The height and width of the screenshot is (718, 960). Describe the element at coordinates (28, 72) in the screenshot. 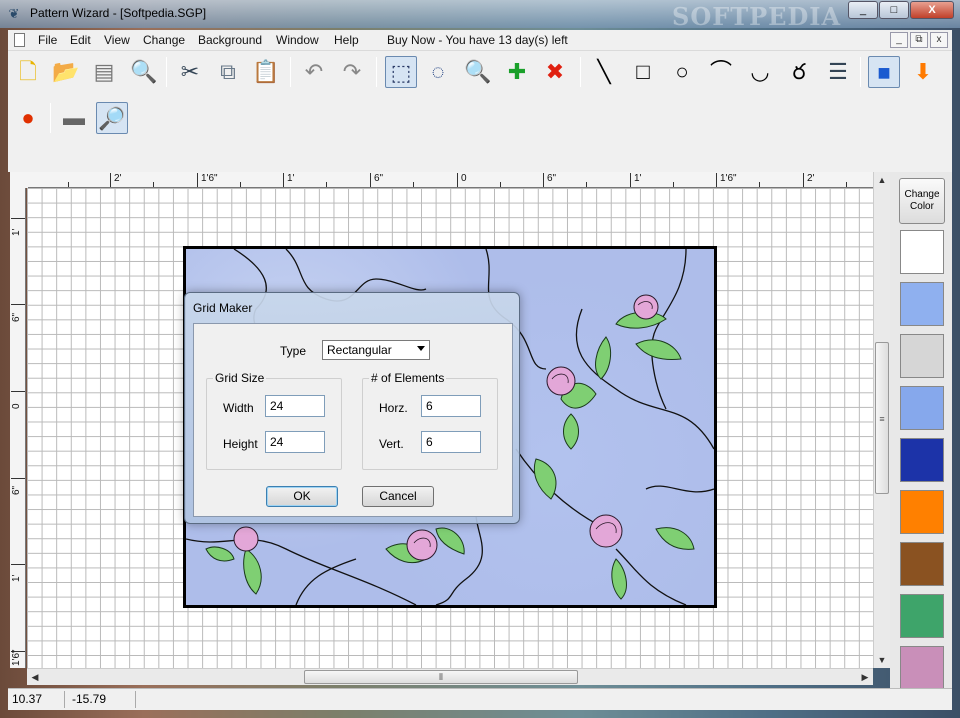

I see `new-icon: 🗋` at that location.